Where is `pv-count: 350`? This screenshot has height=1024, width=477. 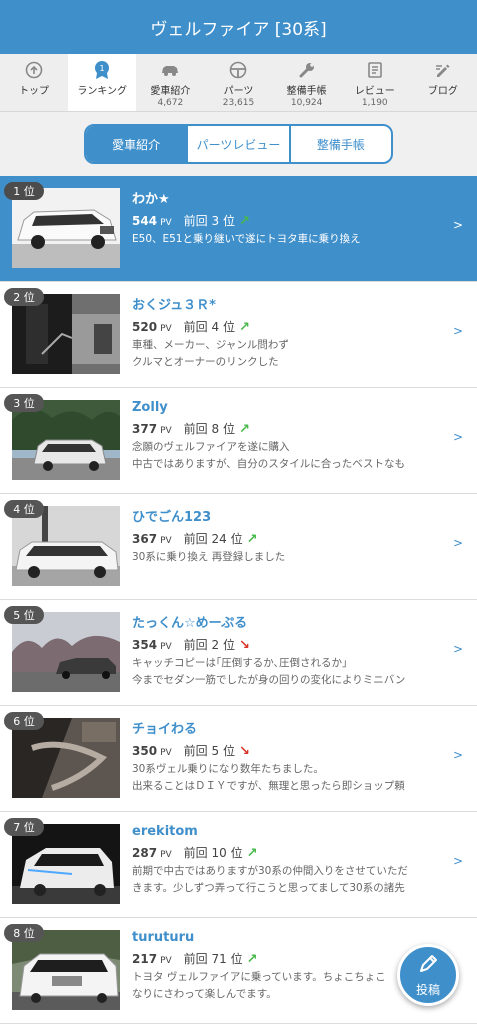
pv-count: 350 is located at coordinates (145, 751).